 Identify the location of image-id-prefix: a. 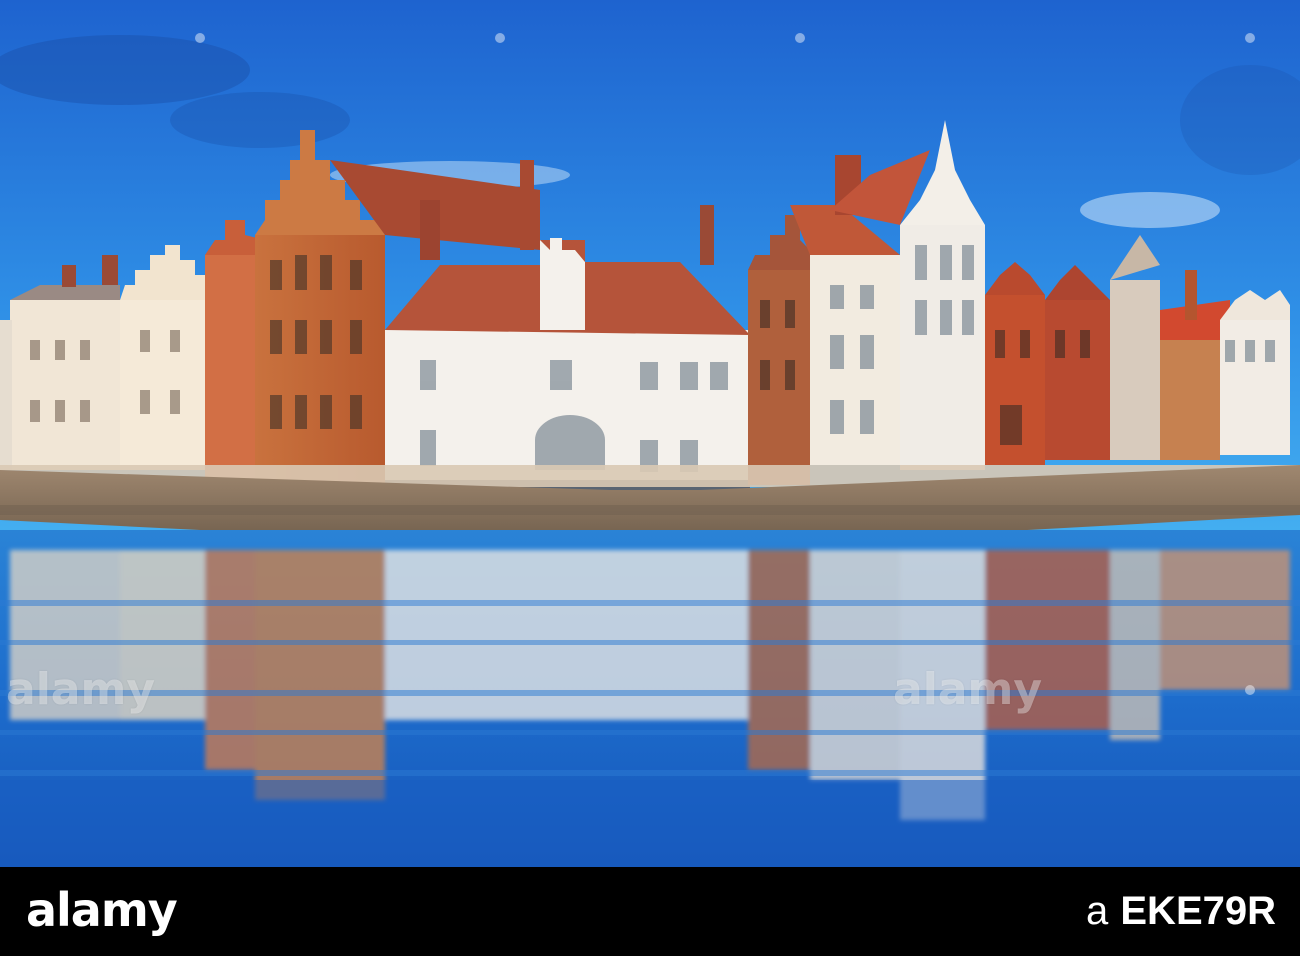
(1098, 911).